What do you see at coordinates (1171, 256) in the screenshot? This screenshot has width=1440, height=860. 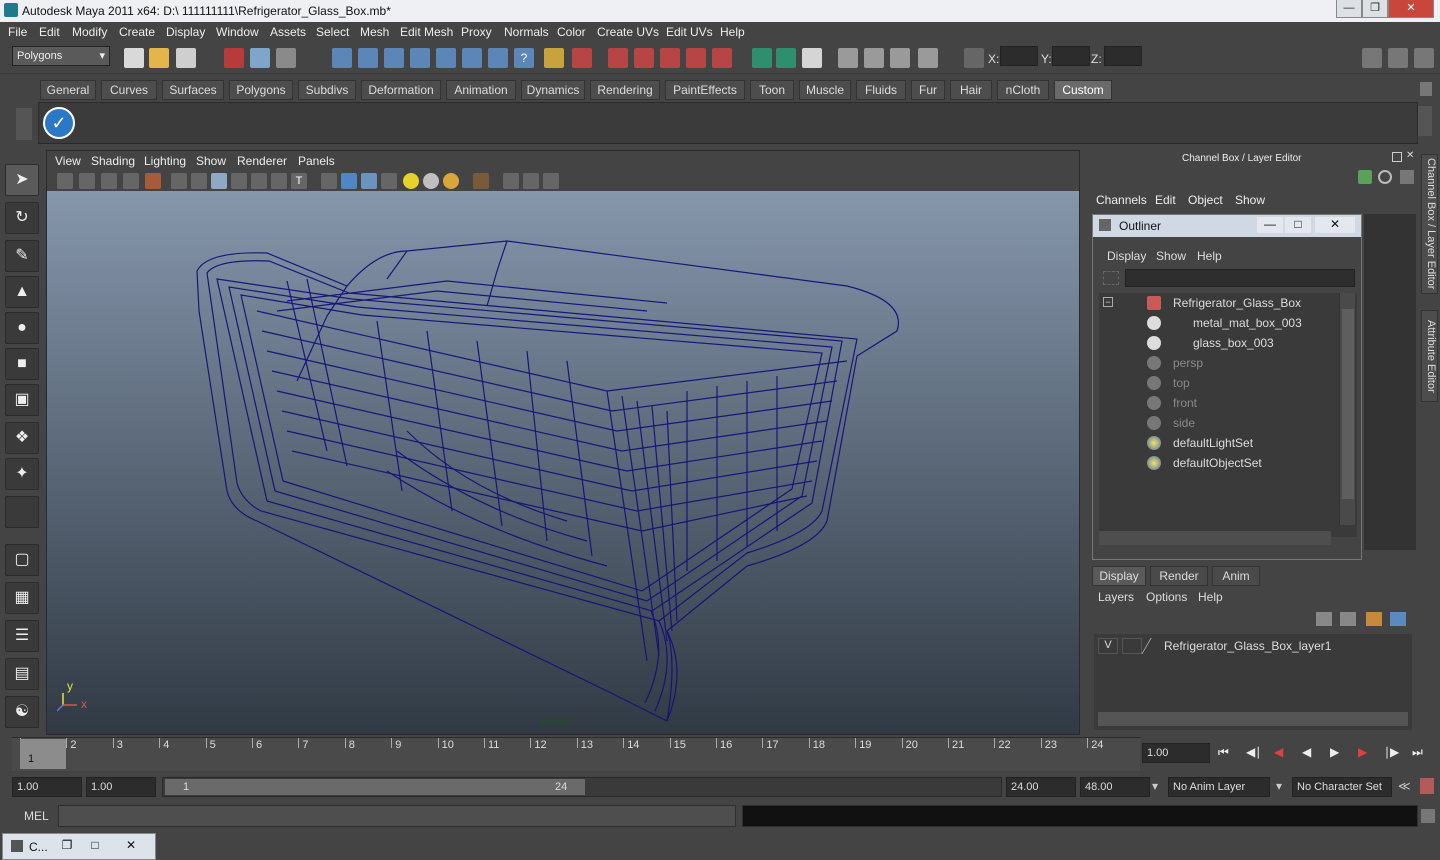 I see `outliner-show-menu: Show` at bounding box center [1171, 256].